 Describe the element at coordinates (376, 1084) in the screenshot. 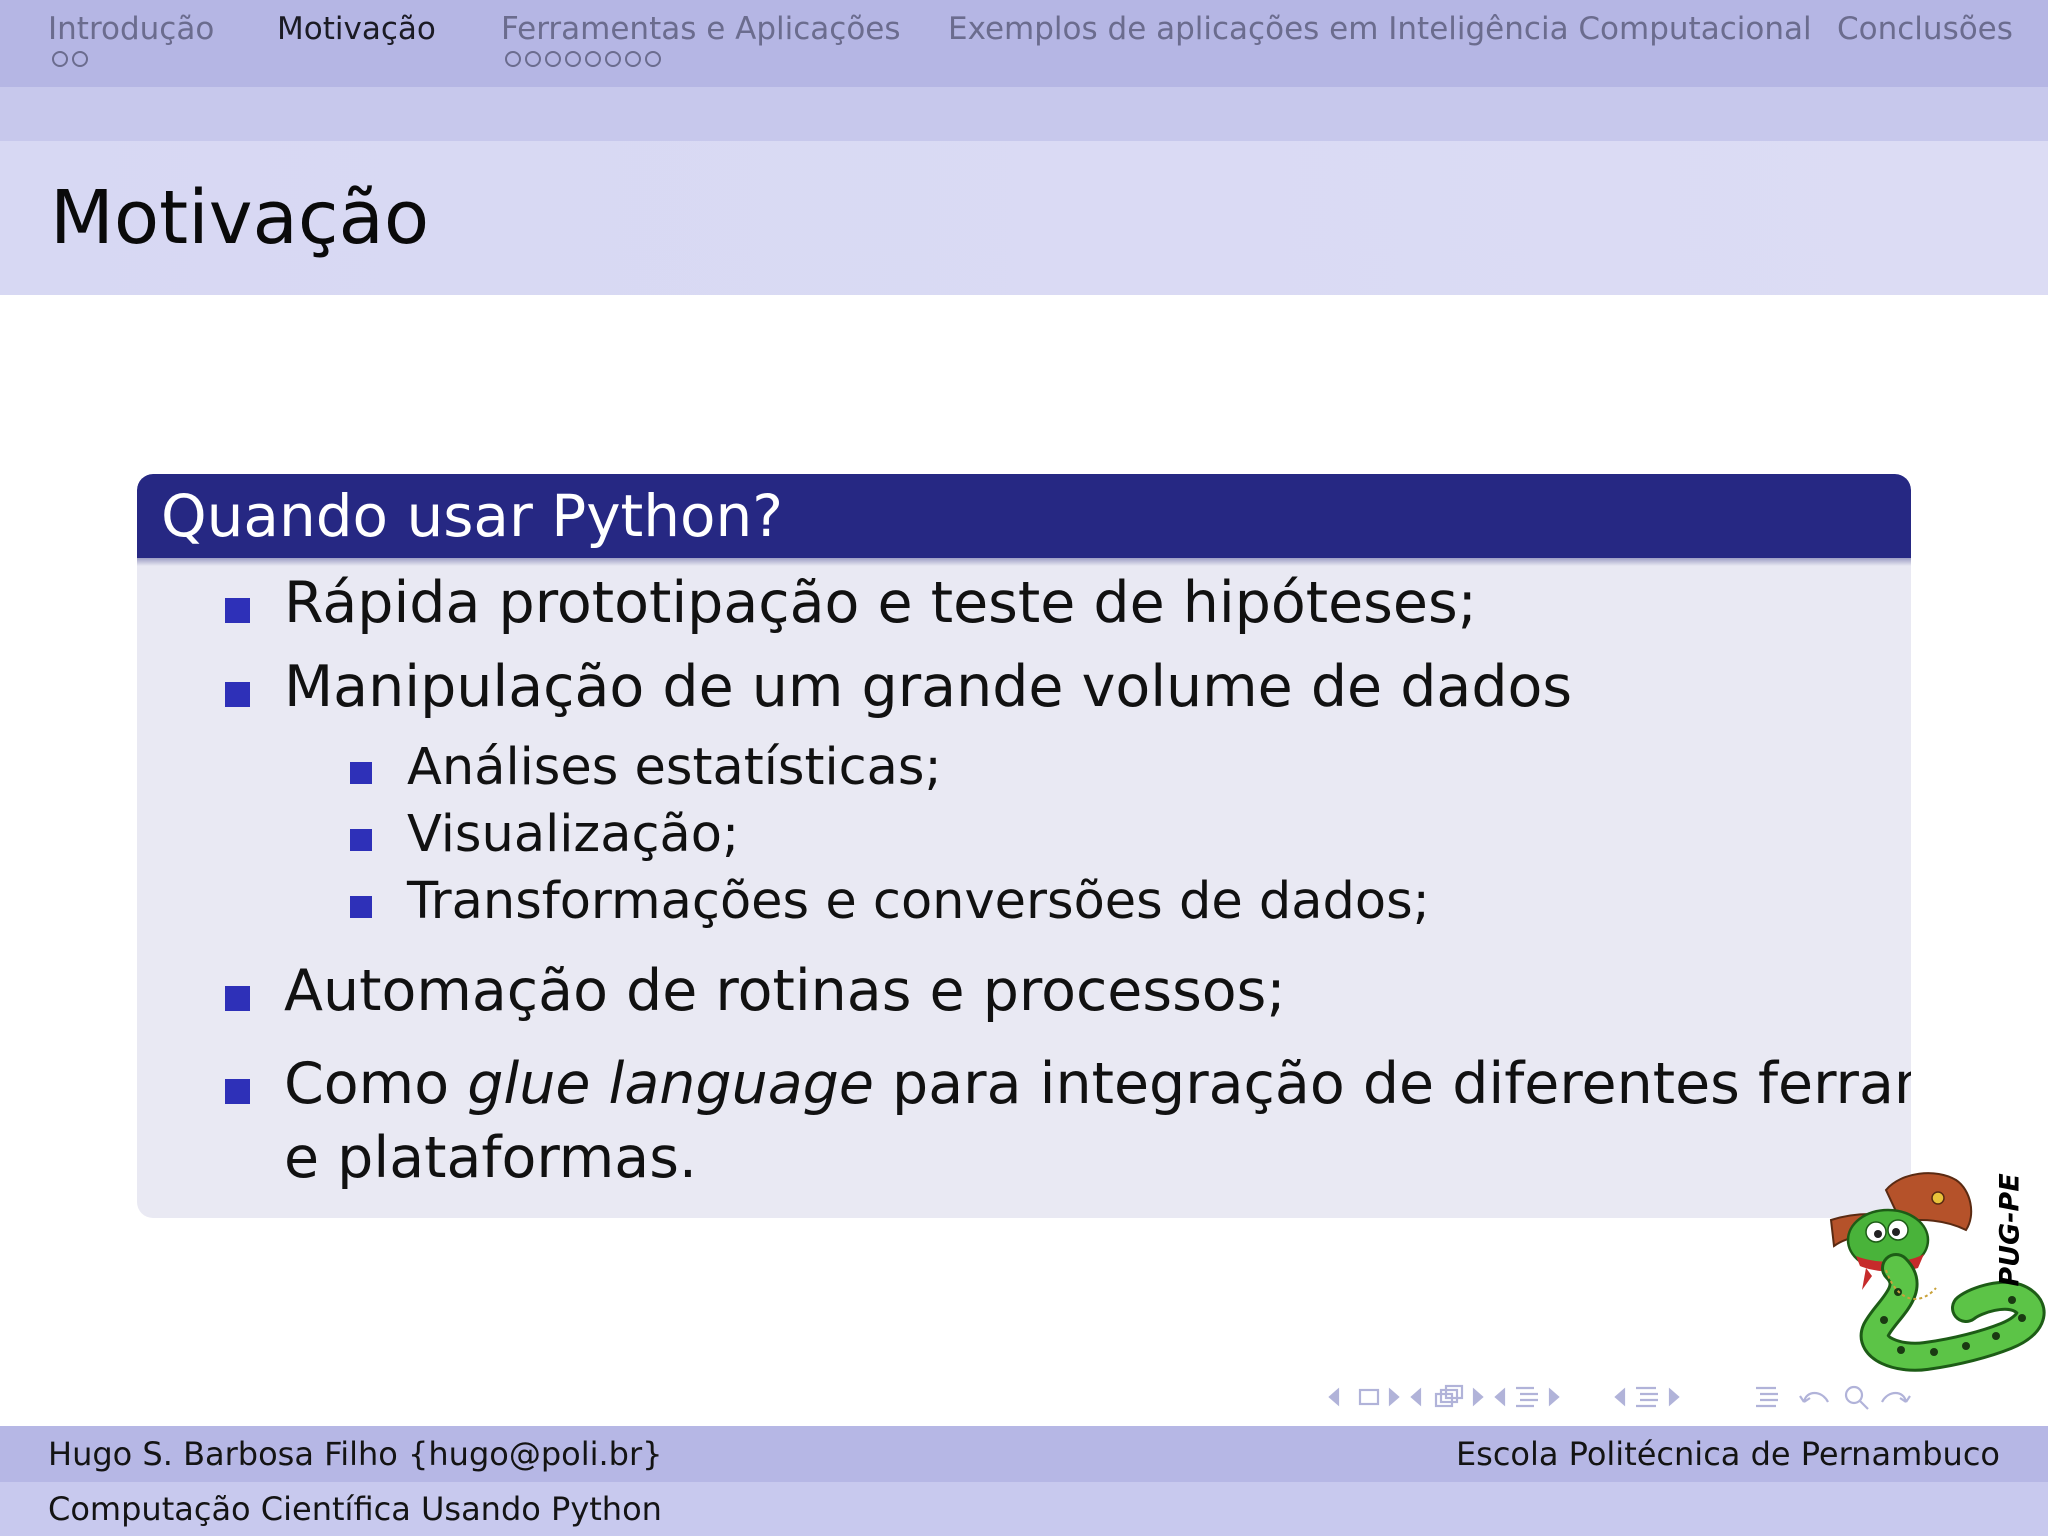

I see `list-item-text: Como` at that location.